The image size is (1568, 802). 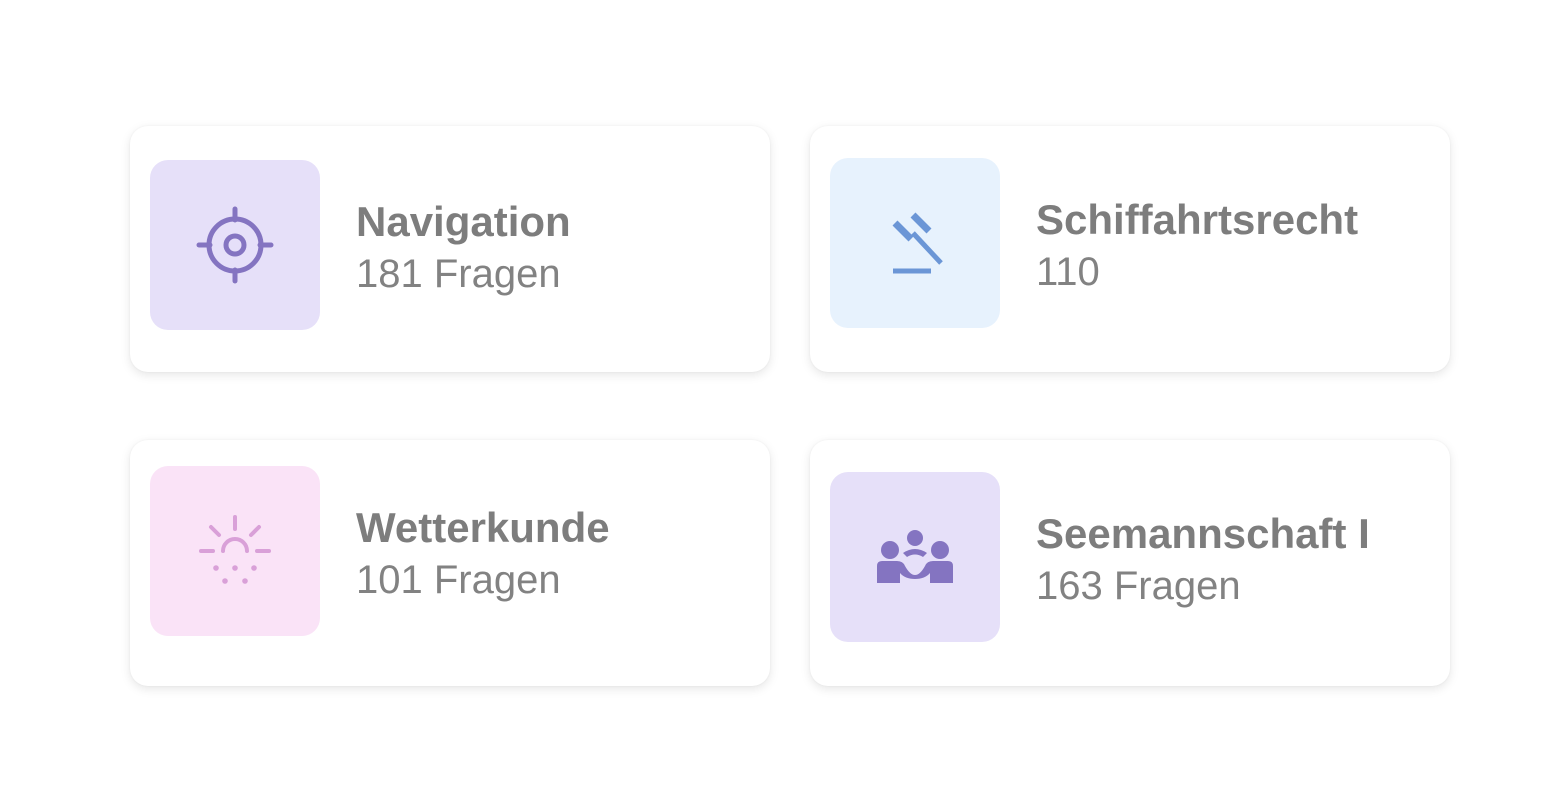 What do you see at coordinates (1130, 563) in the screenshot?
I see `topic-card-seemannschaft: Seemannschaft I 163 Fragen` at bounding box center [1130, 563].